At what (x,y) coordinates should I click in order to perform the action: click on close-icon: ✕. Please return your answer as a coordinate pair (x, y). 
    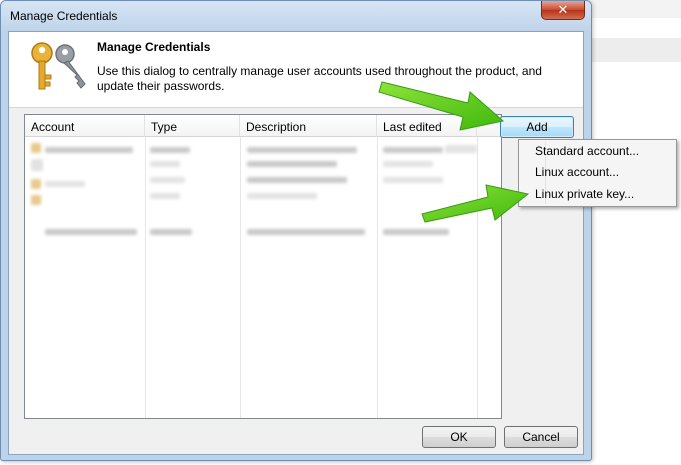
    Looking at the image, I should click on (563, 9).